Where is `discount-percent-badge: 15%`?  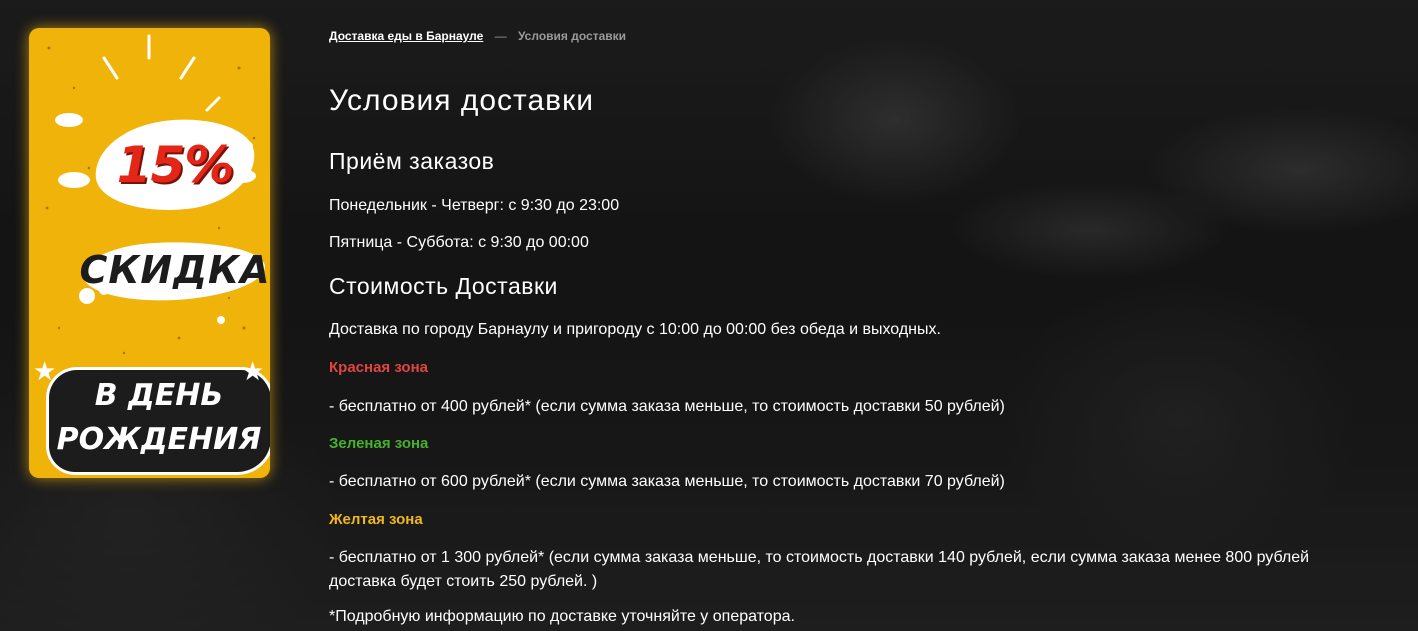 discount-percent-badge: 15% is located at coordinates (175, 165).